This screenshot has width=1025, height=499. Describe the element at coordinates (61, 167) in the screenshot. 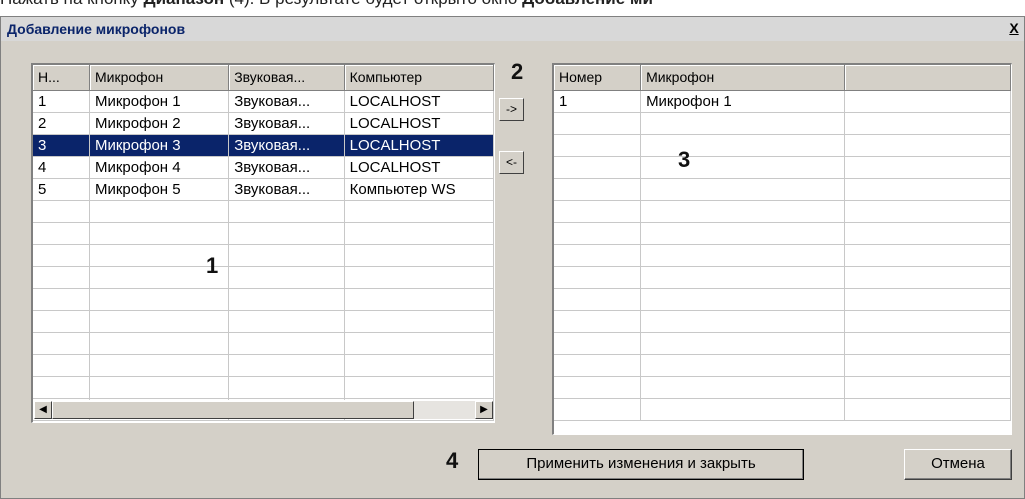

I see `cell: 4` at that location.